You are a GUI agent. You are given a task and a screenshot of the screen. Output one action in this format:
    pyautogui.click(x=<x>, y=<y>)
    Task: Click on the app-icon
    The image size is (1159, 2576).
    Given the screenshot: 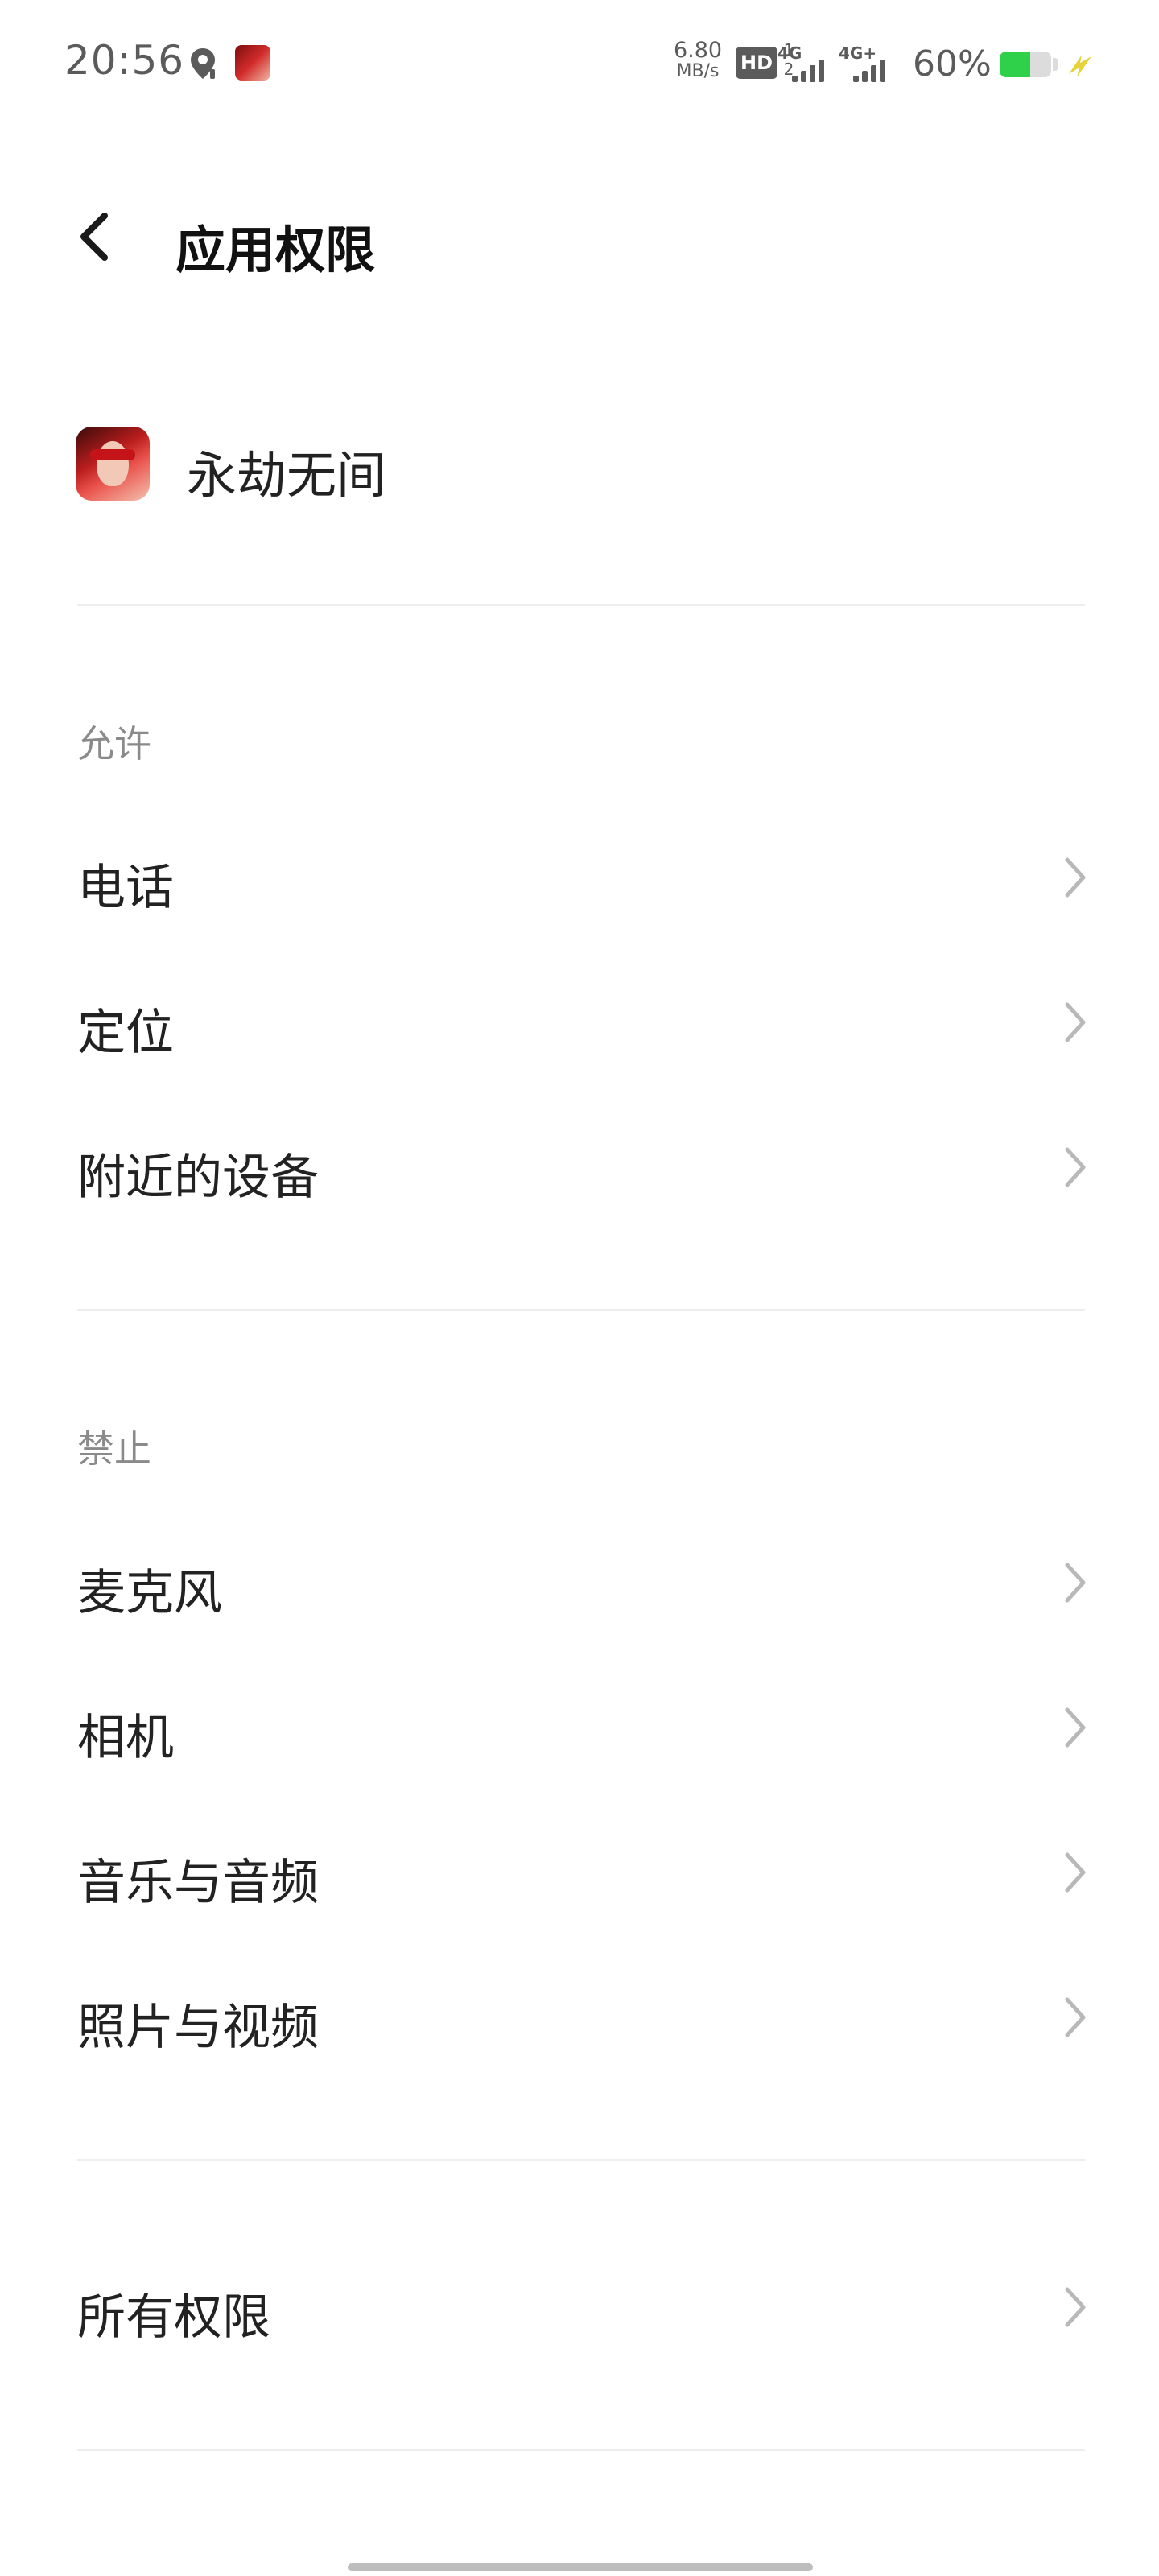 What is the action you would take?
    pyautogui.click(x=113, y=464)
    